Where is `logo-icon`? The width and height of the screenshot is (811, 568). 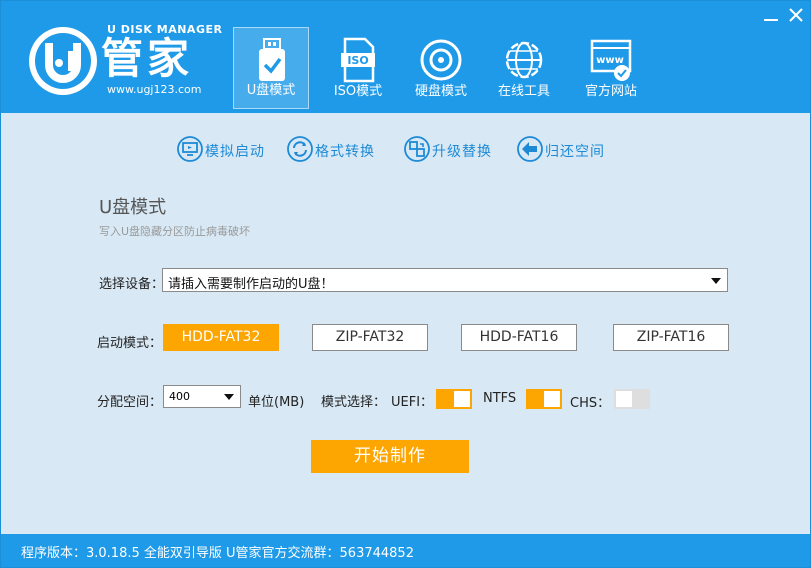 logo-icon is located at coordinates (63, 61).